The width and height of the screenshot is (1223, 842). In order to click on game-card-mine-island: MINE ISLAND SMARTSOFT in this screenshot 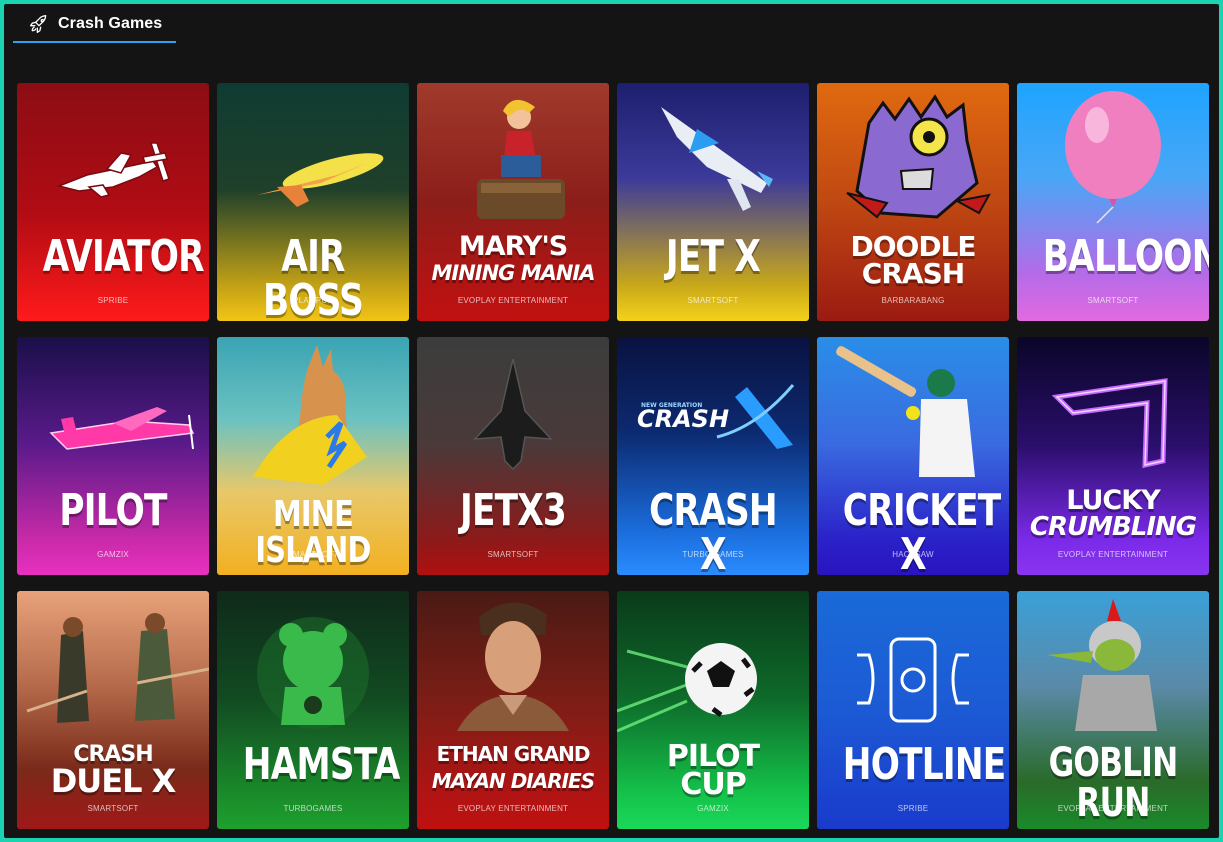, I will do `click(313, 456)`.